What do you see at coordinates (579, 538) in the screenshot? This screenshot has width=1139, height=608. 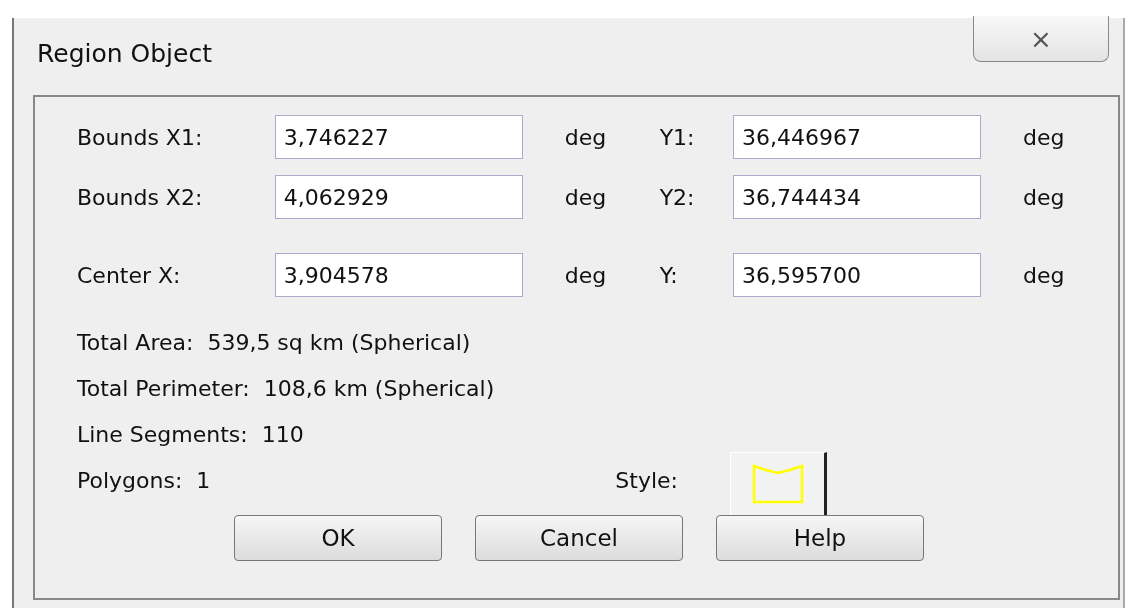 I see `dialog-button: Cancel` at bounding box center [579, 538].